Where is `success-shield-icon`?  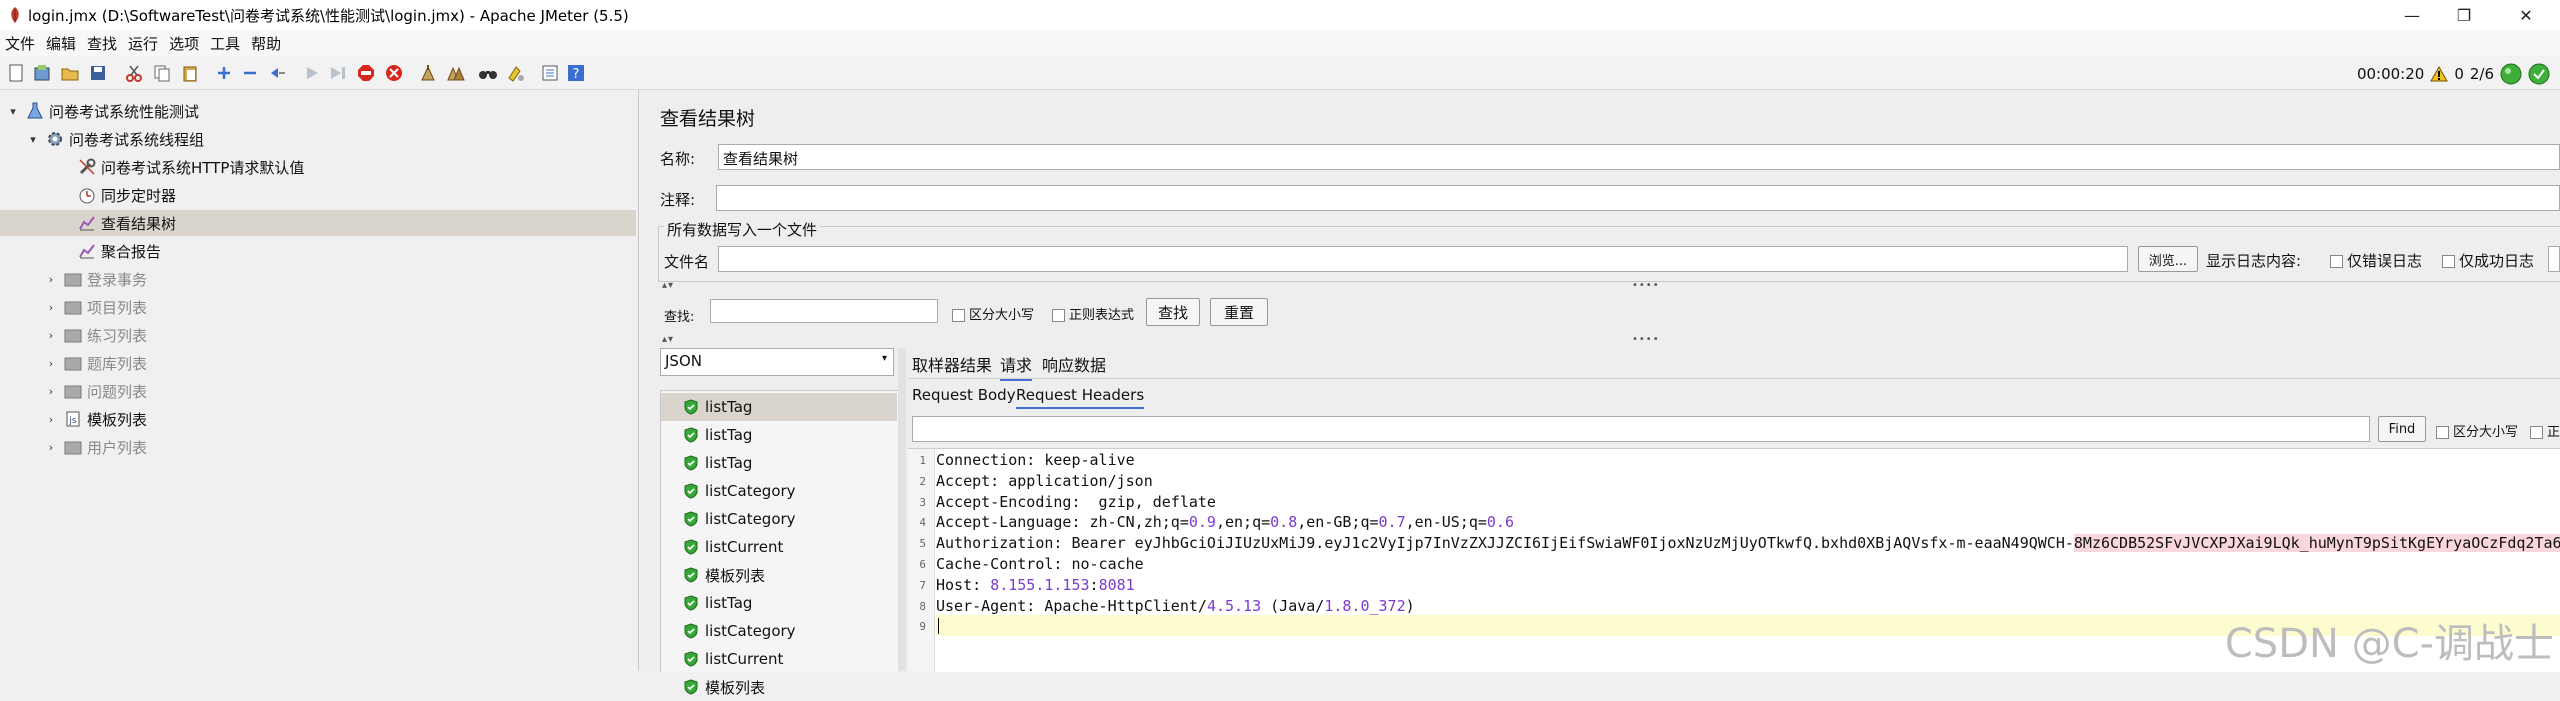 success-shield-icon is located at coordinates (691, 463).